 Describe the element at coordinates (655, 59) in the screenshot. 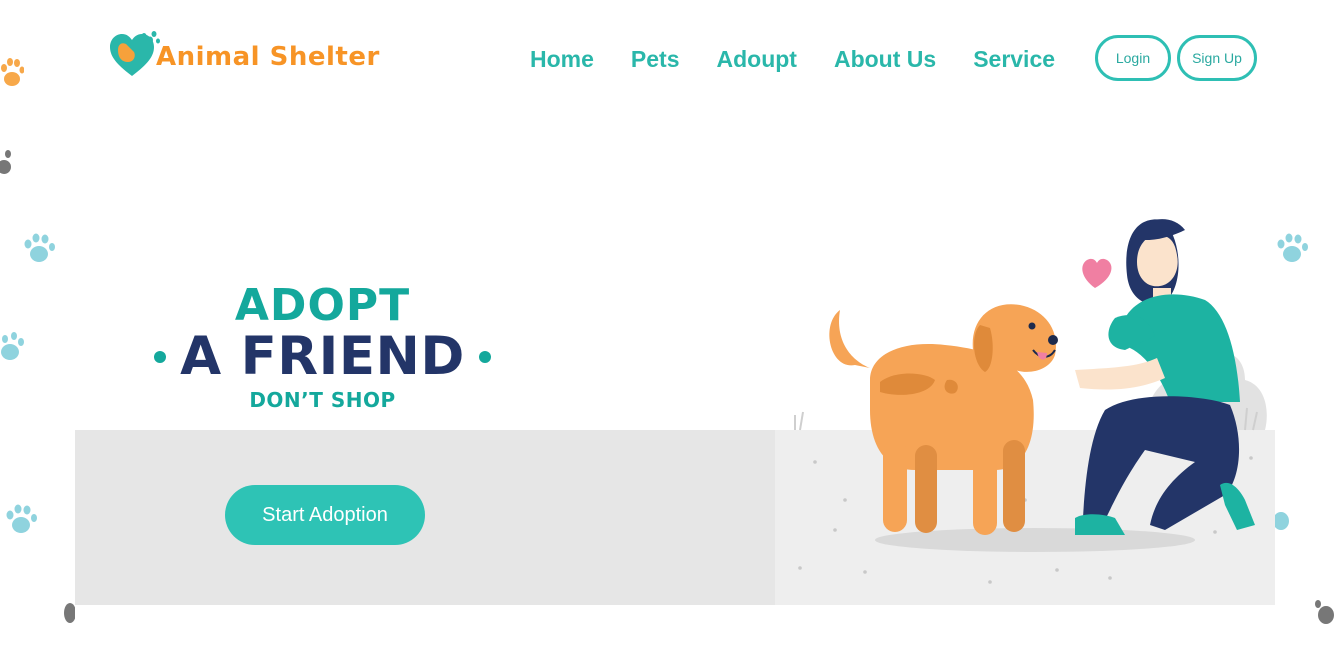

I see `nav-item-pets: Pets` at that location.